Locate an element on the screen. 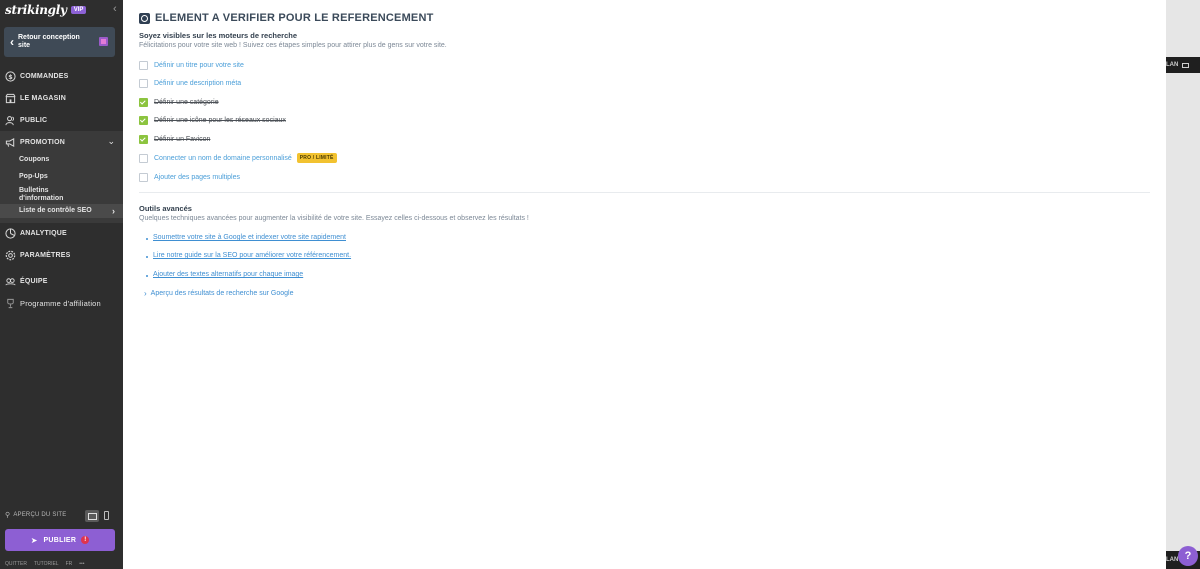 The height and width of the screenshot is (569, 1200). pro-limit-badge: PRO / LIMITÉ is located at coordinates (316, 158).